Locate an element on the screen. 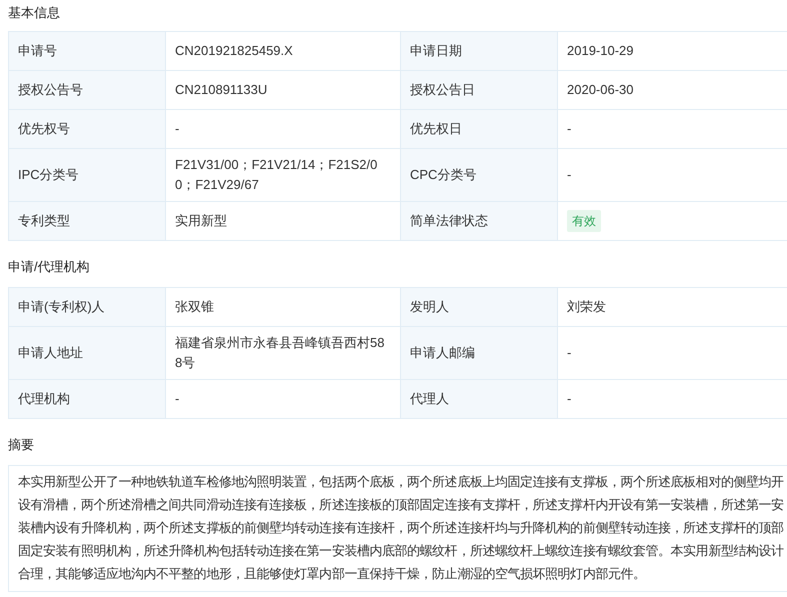 This screenshot has width=787, height=597. section-title: 摘要 is located at coordinates (21, 445).